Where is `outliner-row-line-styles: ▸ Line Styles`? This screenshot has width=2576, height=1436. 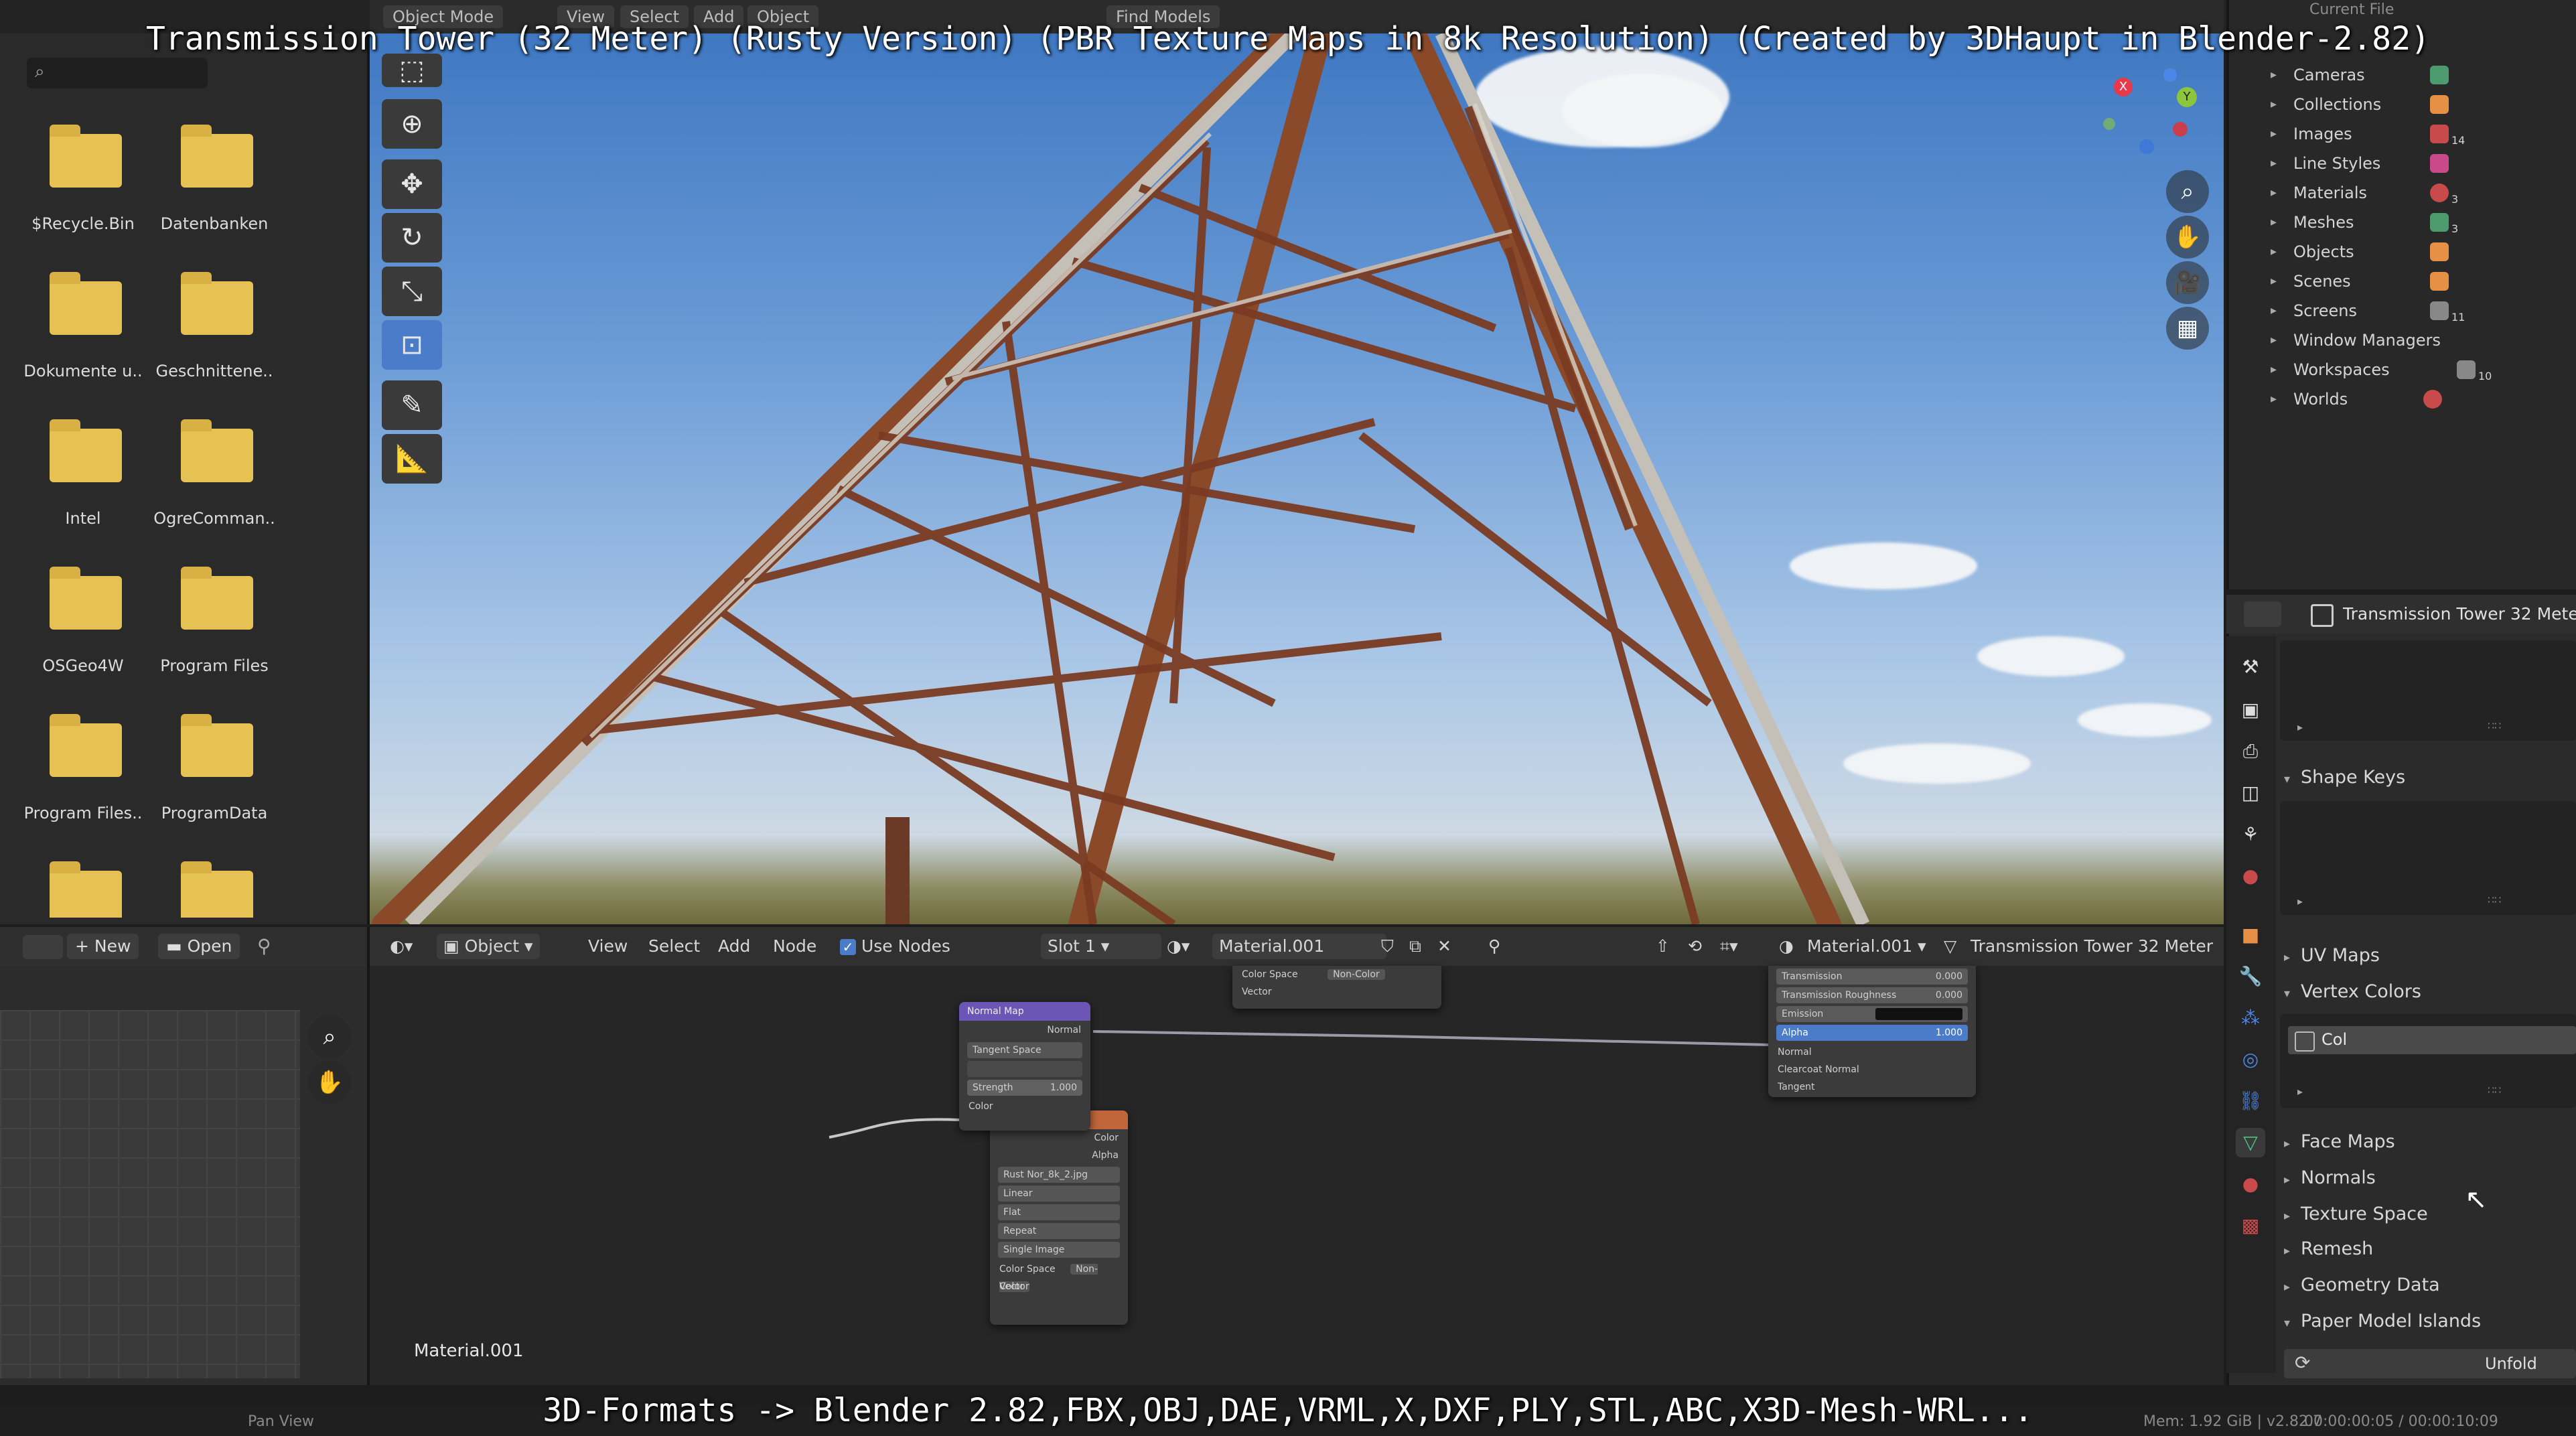
outliner-row-line-styles: ▸ Line Styles is located at coordinates (2402, 164).